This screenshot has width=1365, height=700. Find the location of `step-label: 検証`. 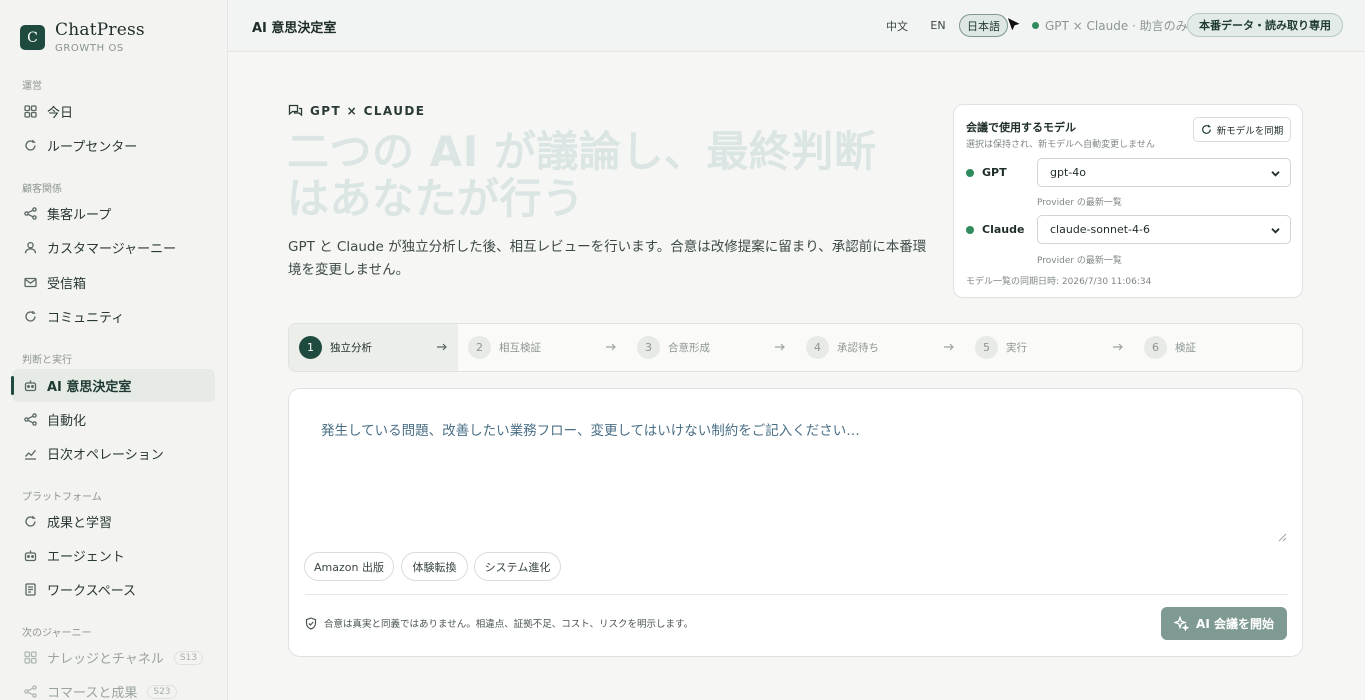

step-label: 検証 is located at coordinates (1185, 348).